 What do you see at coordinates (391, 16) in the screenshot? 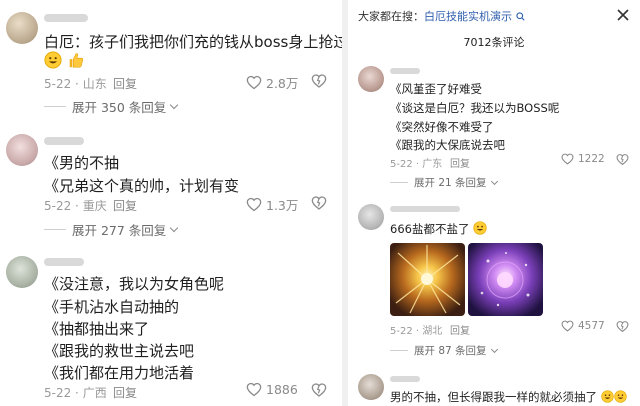
I see `search-prefix: 大家都在搜：` at bounding box center [391, 16].